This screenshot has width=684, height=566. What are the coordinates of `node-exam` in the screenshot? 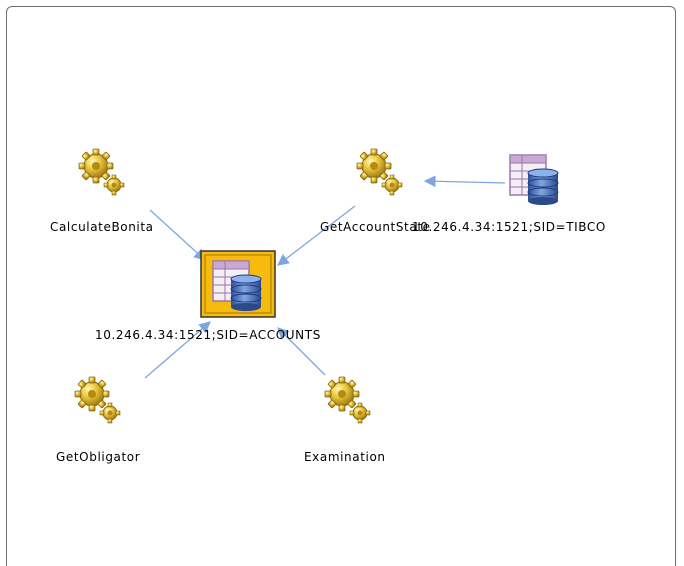 It's located at (347, 400).